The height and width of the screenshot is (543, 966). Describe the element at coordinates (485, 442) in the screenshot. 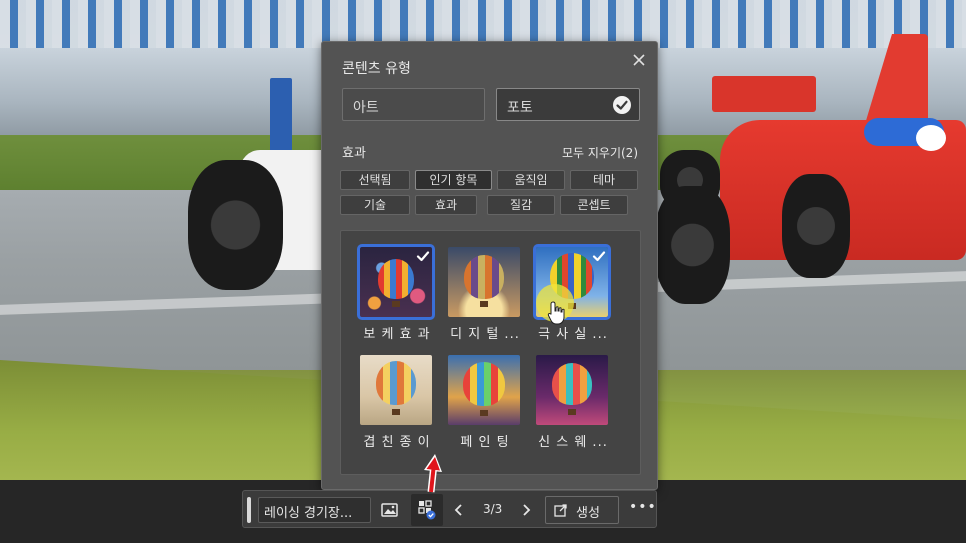

I see `effect-label: 페 인 팅` at that location.